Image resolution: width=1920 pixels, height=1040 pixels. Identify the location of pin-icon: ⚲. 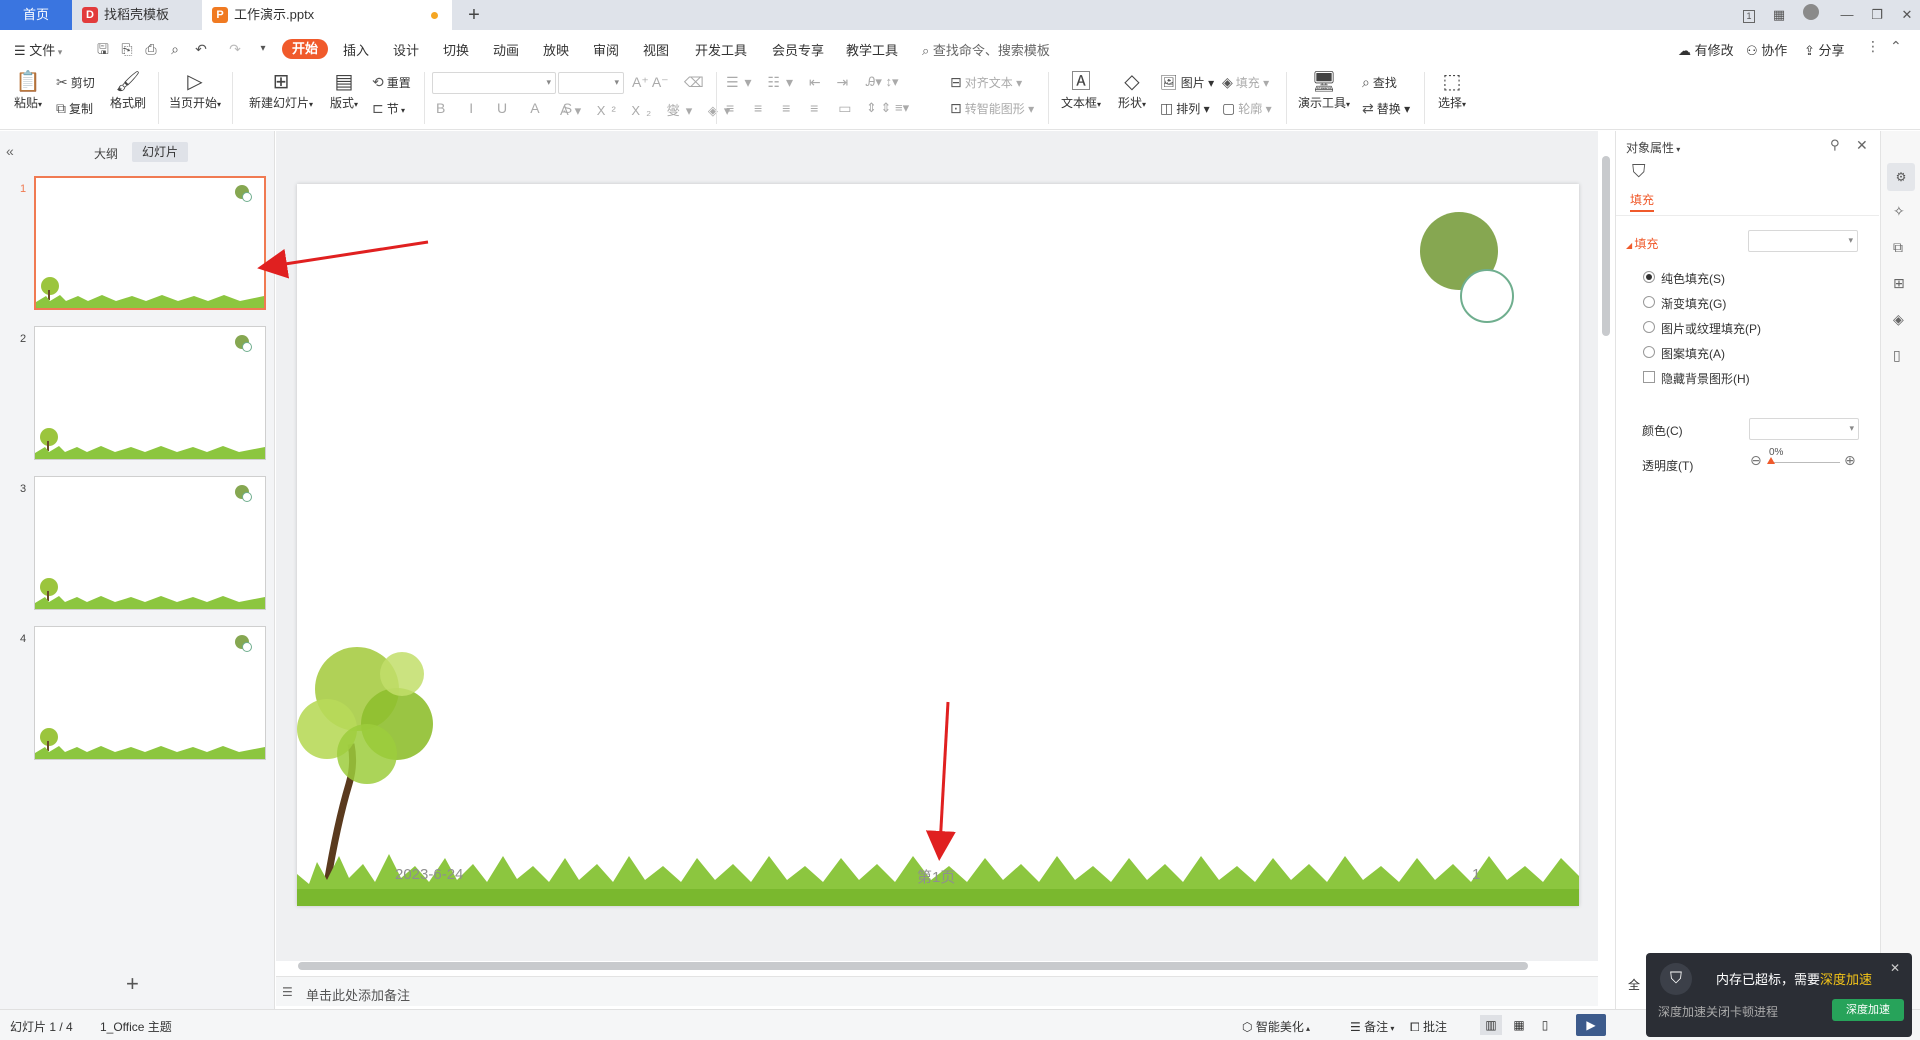
(1835, 145).